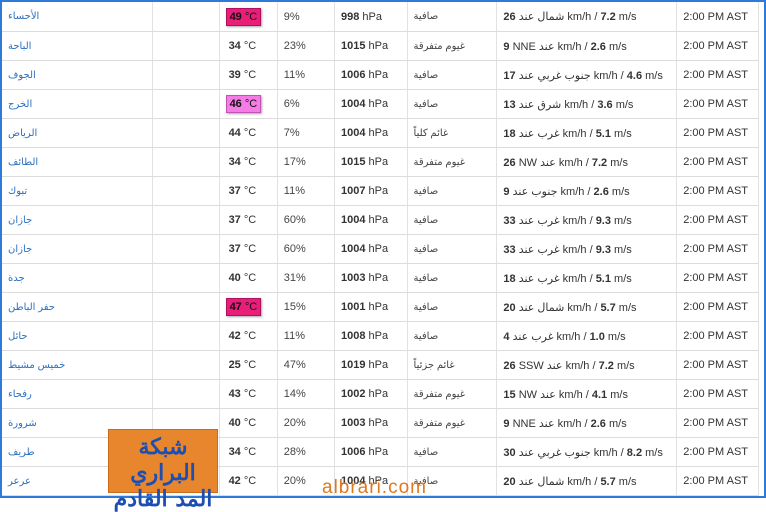  What do you see at coordinates (371, 249) in the screenshot?
I see `pressure-cell: 1004 hPa` at bounding box center [371, 249].